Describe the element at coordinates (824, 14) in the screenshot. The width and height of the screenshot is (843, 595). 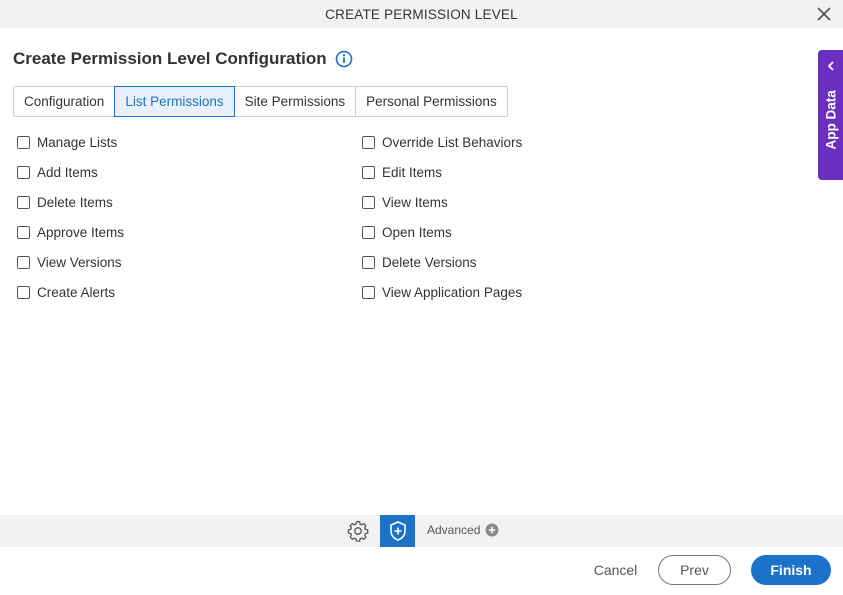
I see `close-icon` at that location.